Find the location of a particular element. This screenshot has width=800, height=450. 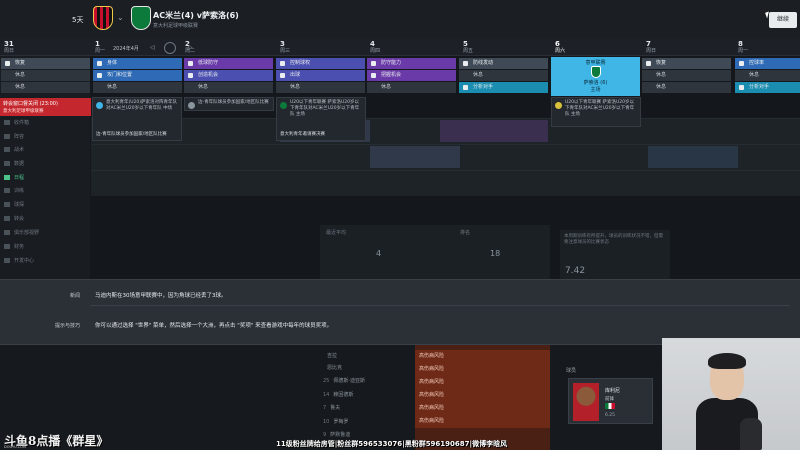

sidebar-item-club-vision: 俱乐部视野 is located at coordinates (44, 234).